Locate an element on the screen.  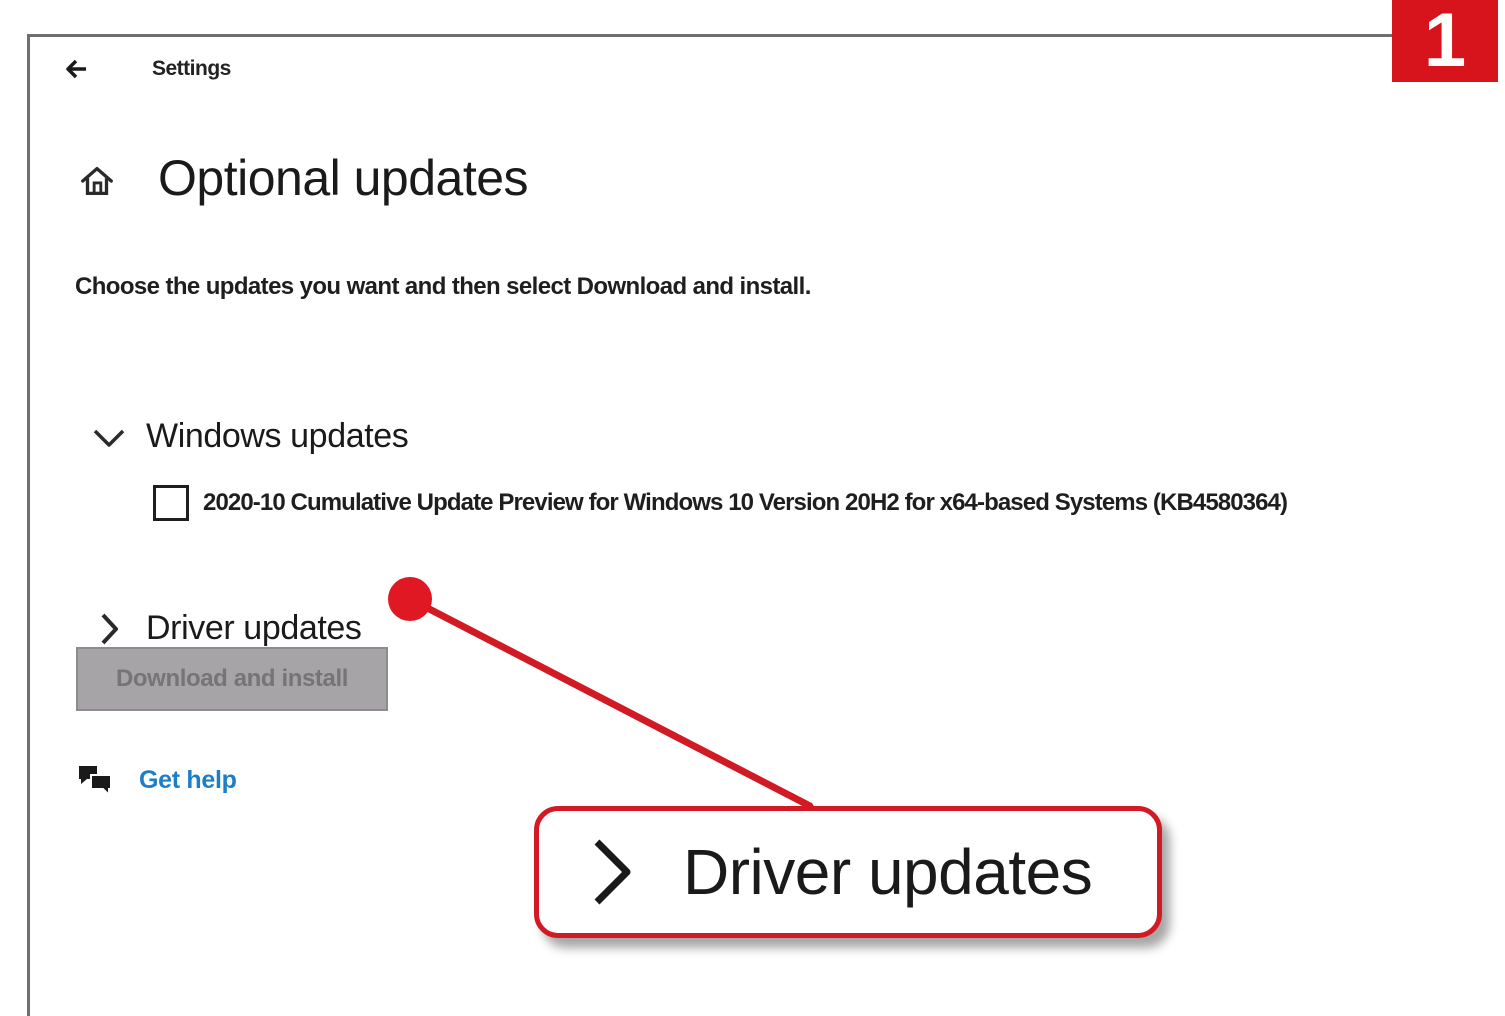
update-checkbox is located at coordinates (171, 503).